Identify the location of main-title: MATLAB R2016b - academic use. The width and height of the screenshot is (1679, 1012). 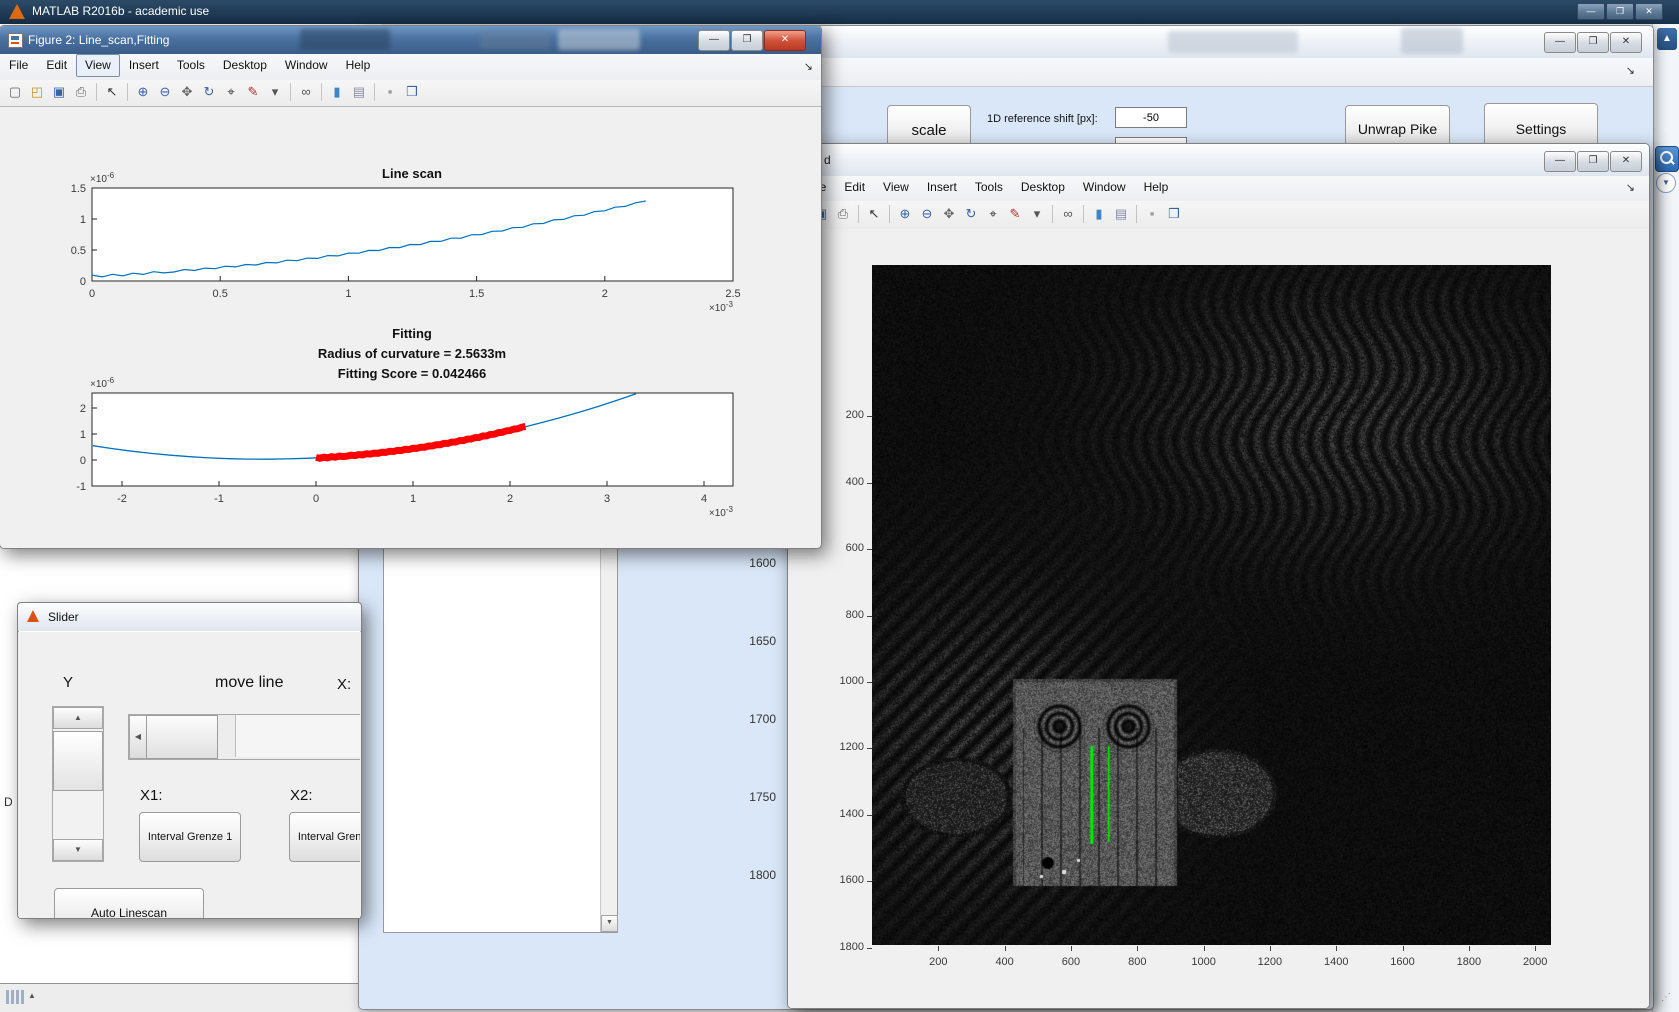
(121, 11).